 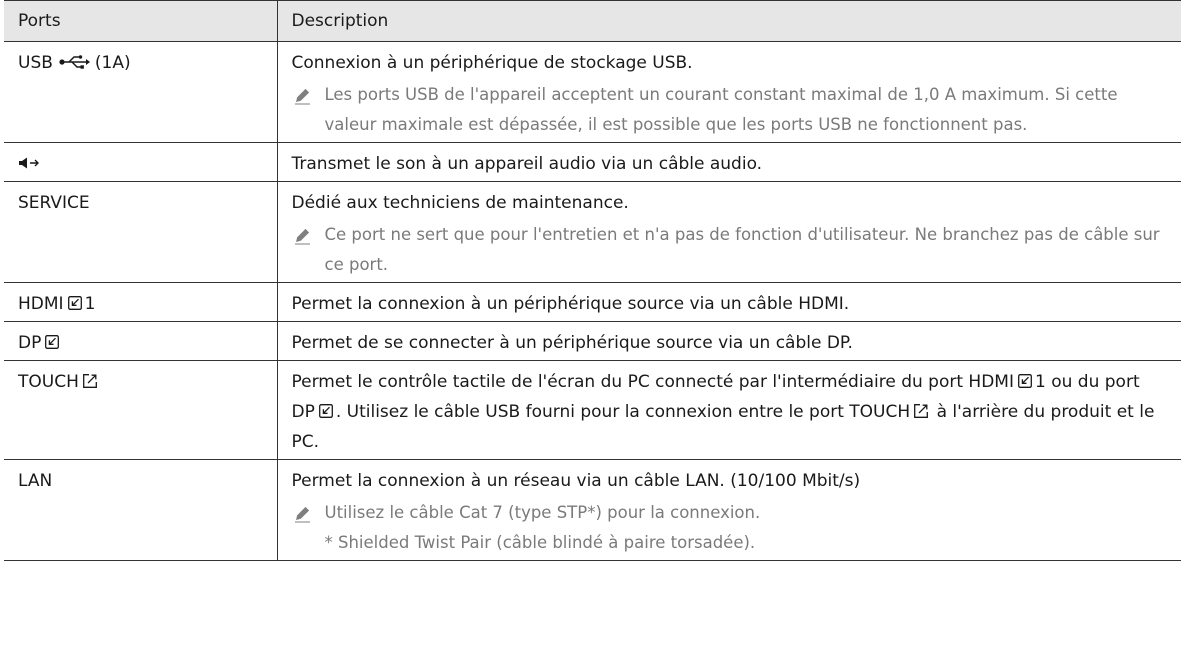 I want to click on usb-icon, so click(x=74, y=61).